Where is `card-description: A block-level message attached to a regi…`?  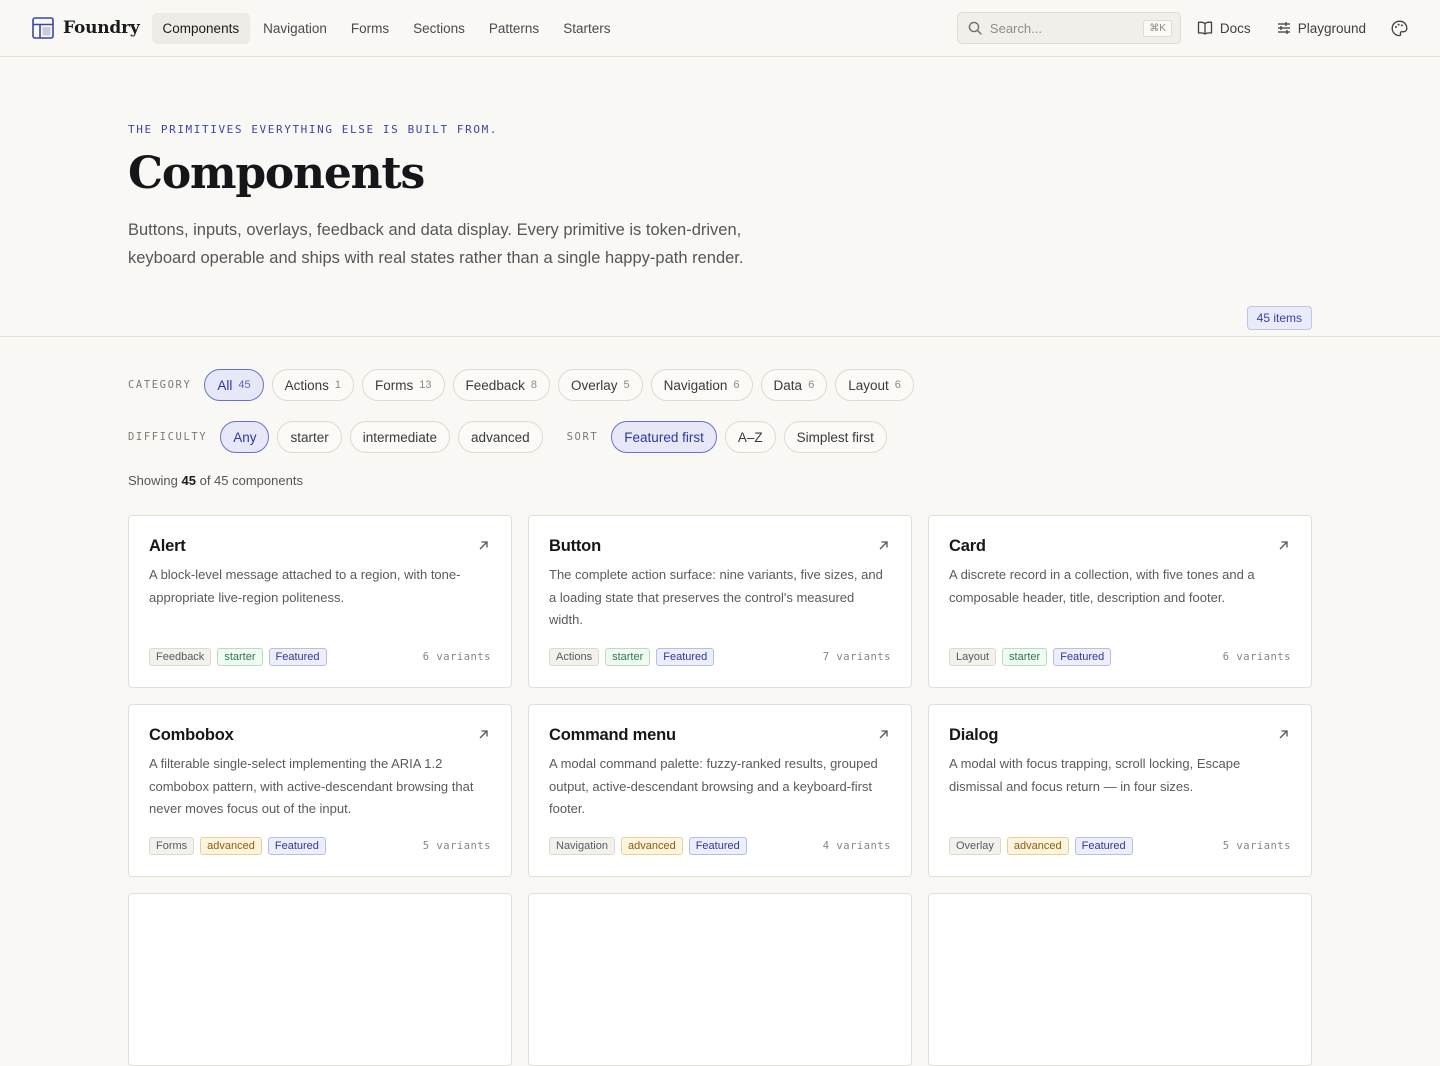
card-description: A block-level message attached to a regi… is located at coordinates (305, 586).